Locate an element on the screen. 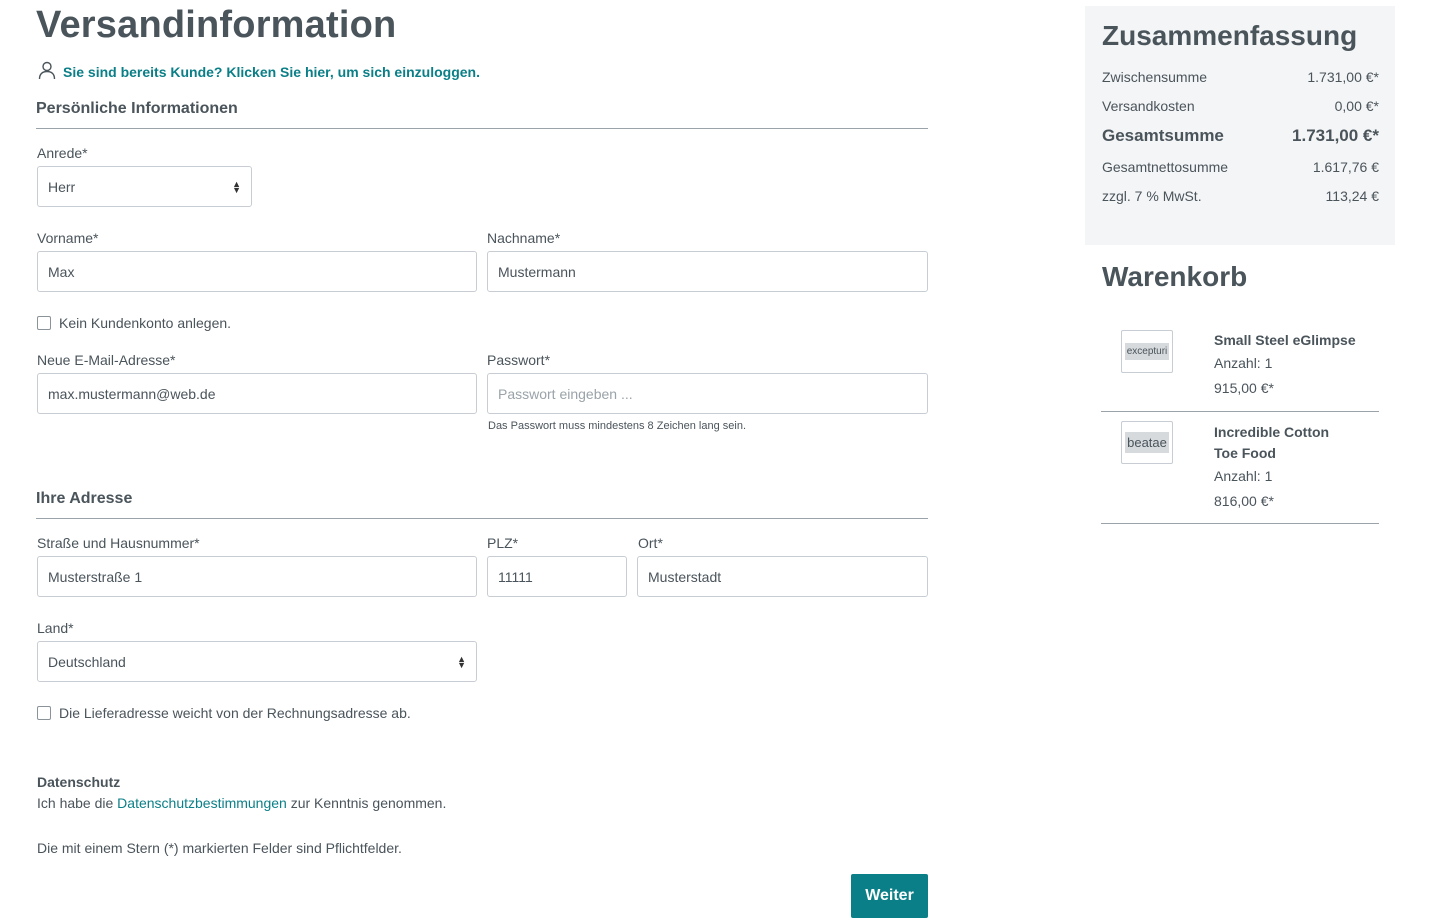 The image size is (1432, 923). city-label: Ort* is located at coordinates (650, 543).